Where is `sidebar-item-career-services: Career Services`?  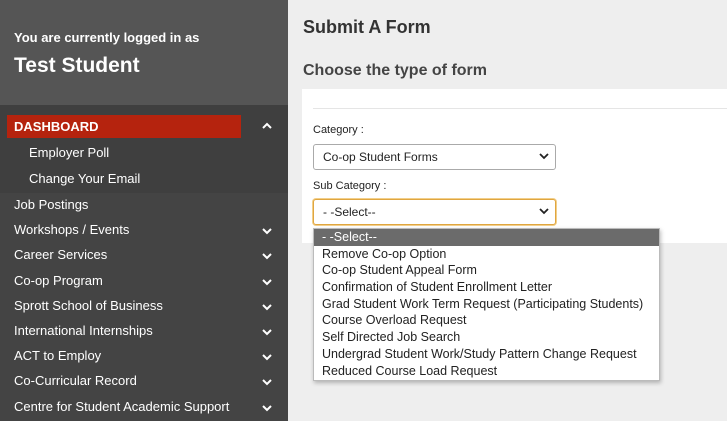
sidebar-item-career-services: Career Services is located at coordinates (144, 255).